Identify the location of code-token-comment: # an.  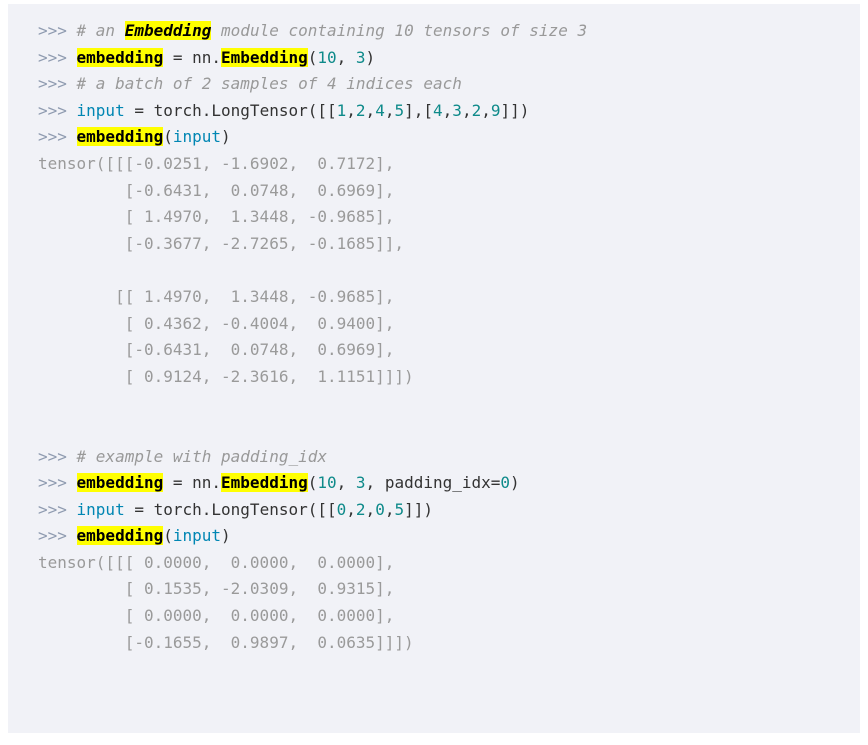
(100, 30).